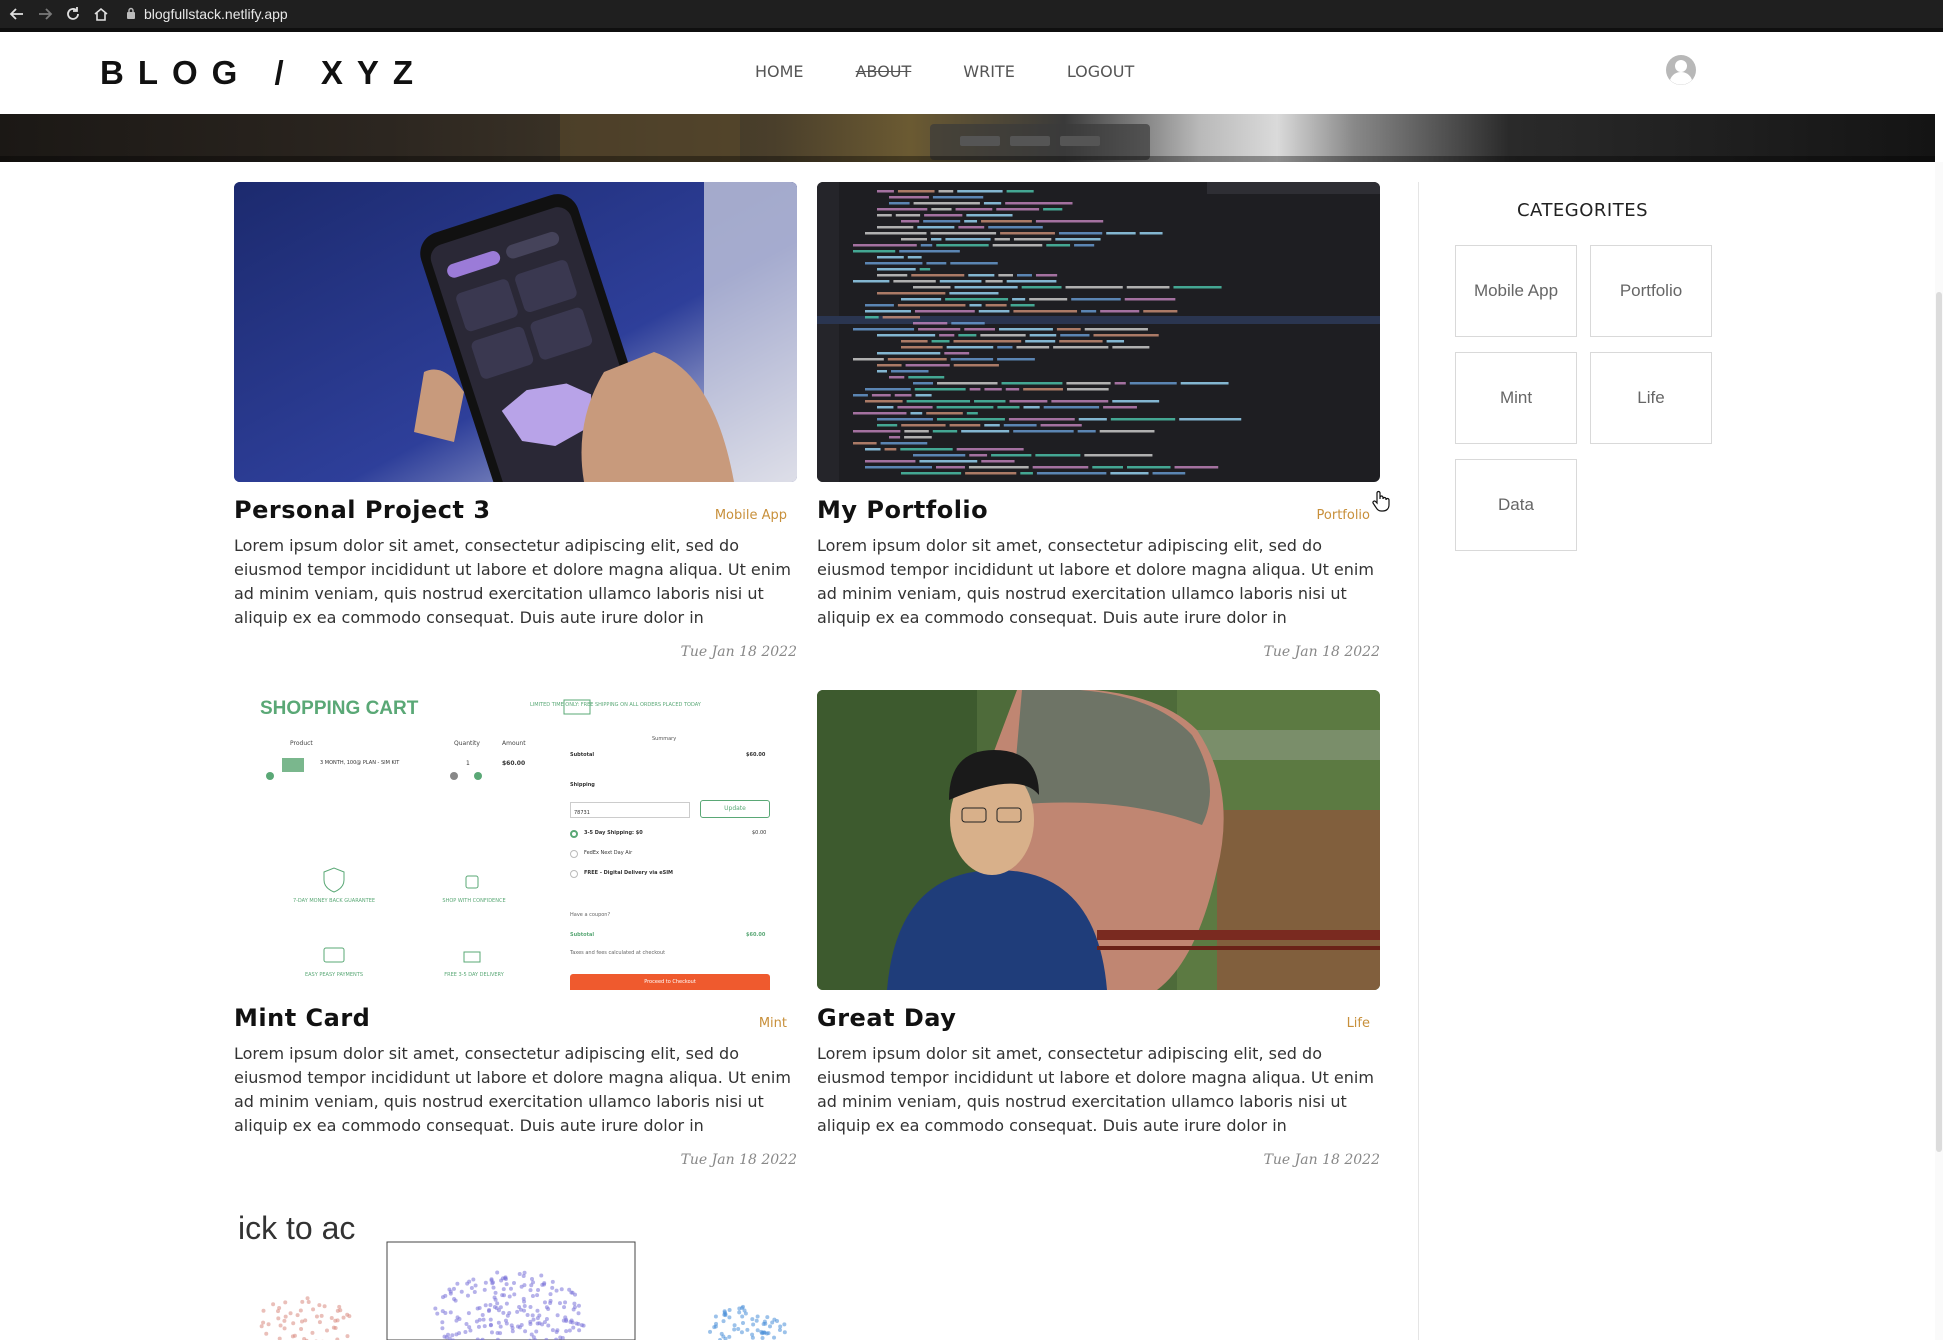 This screenshot has width=1943, height=1340. Describe the element at coordinates (334, 901) in the screenshot. I see `badge-guarantee: 7-DAY MONEY BACK GUARANTEE` at that location.